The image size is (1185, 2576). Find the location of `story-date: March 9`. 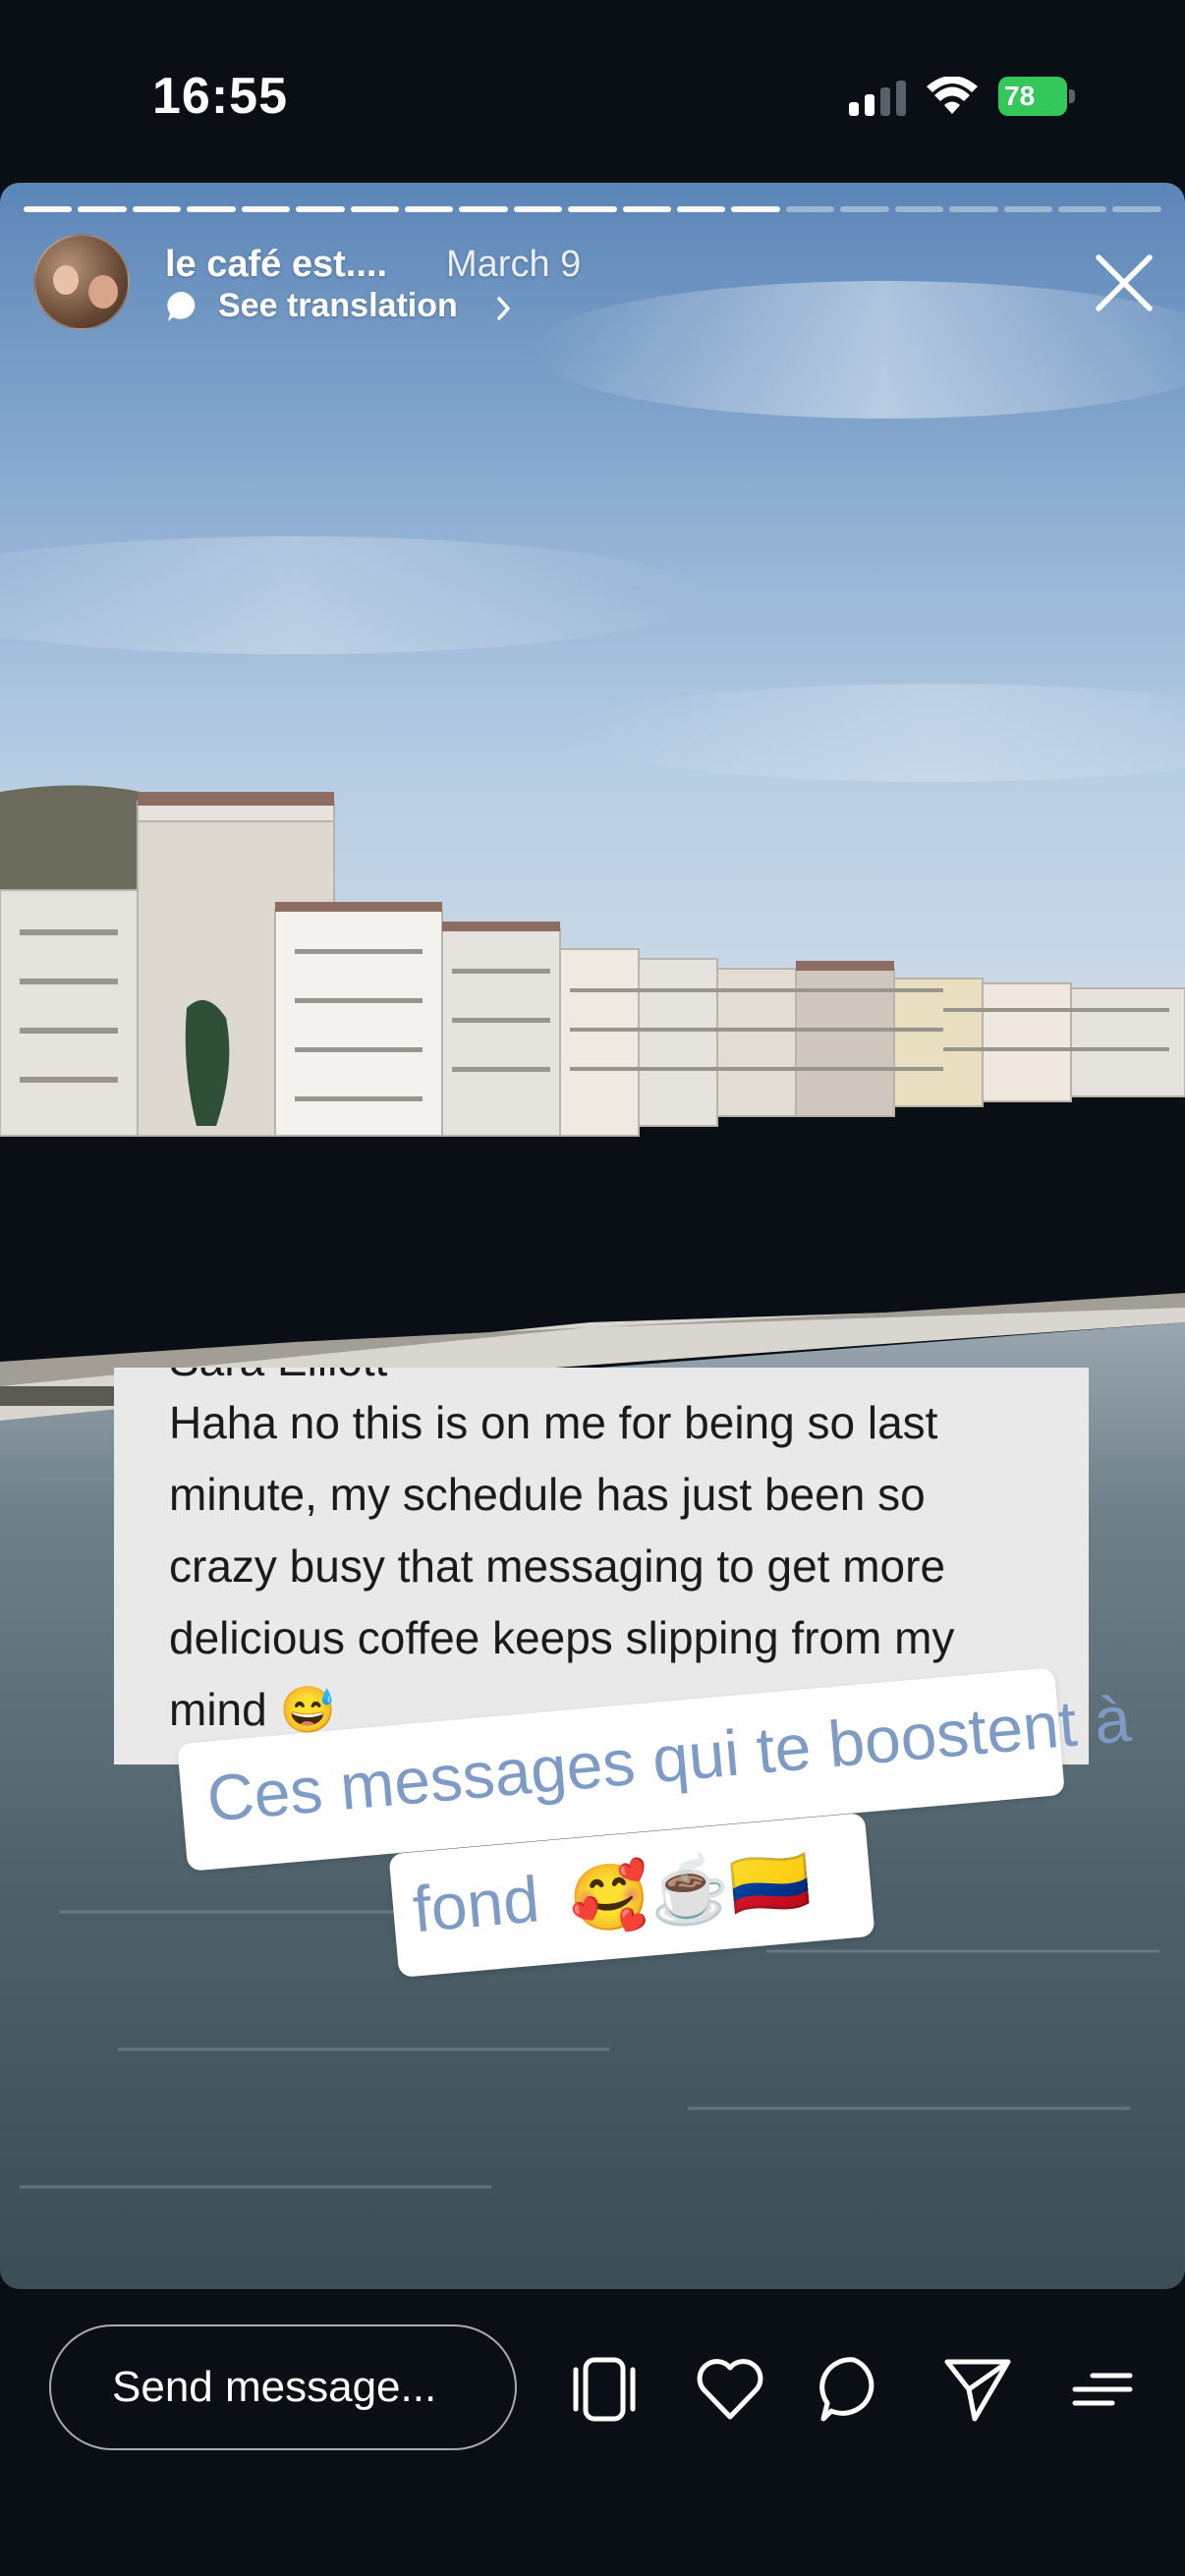

story-date: March 9 is located at coordinates (514, 264).